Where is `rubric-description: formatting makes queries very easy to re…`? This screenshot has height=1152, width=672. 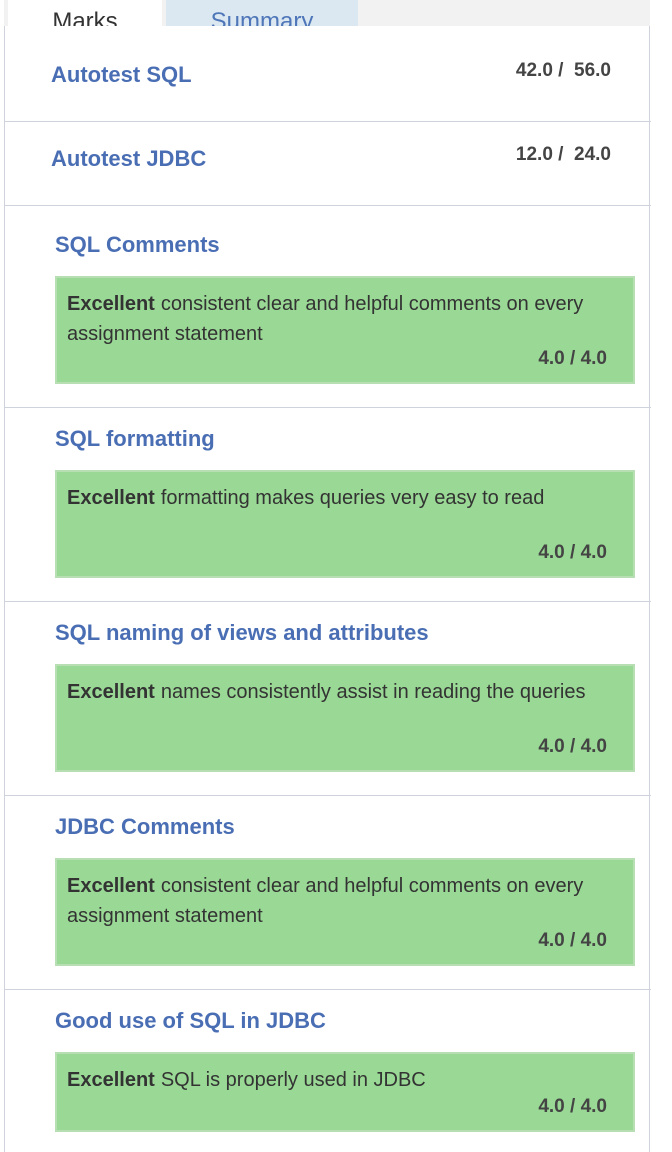 rubric-description: formatting makes queries very easy to re… is located at coordinates (352, 498).